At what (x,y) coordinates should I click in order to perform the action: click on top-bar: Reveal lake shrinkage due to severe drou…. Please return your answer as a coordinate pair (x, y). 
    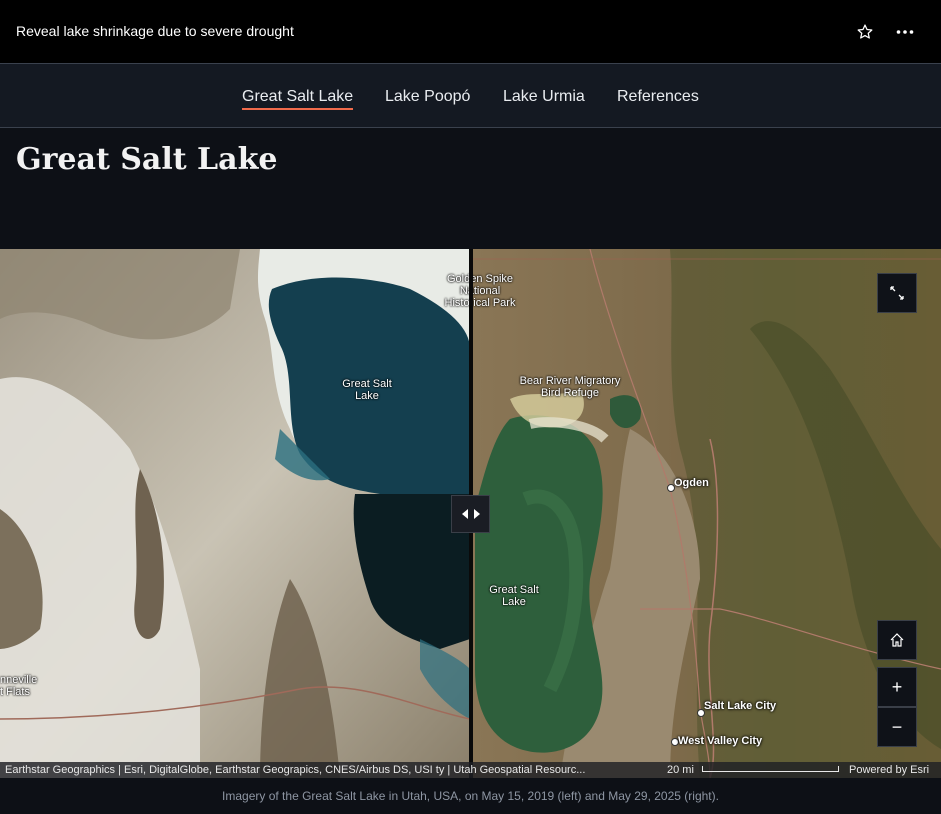
    Looking at the image, I should click on (470, 31).